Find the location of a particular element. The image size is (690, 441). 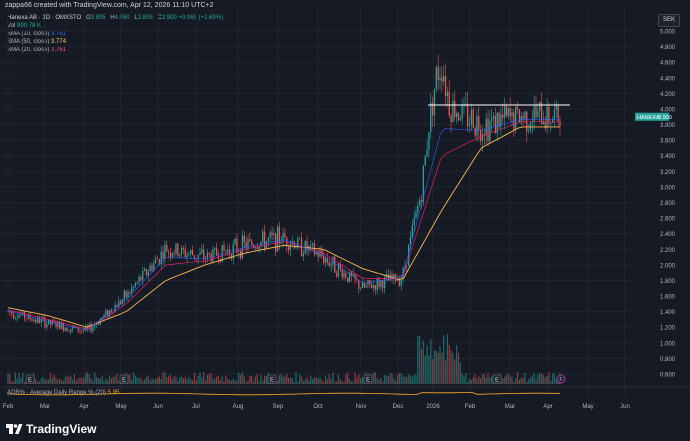

time-tick-label: Mar is located at coordinates (510, 407).